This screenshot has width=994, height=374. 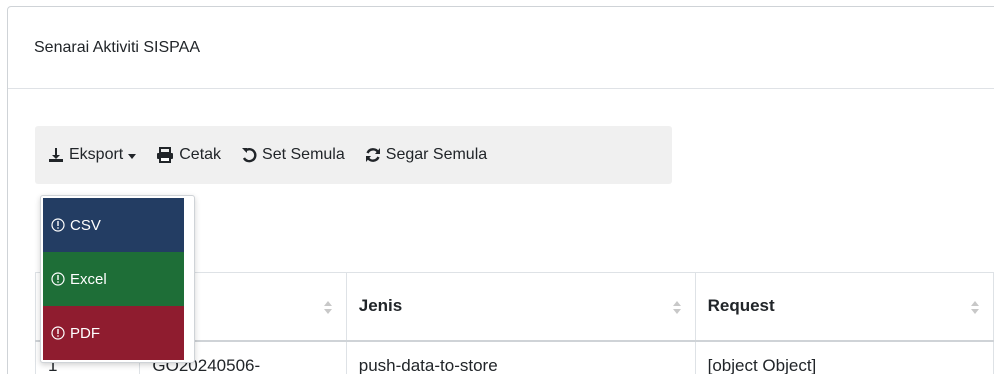 What do you see at coordinates (113, 333) in the screenshot?
I see `export-pdf-item: PDF` at bounding box center [113, 333].